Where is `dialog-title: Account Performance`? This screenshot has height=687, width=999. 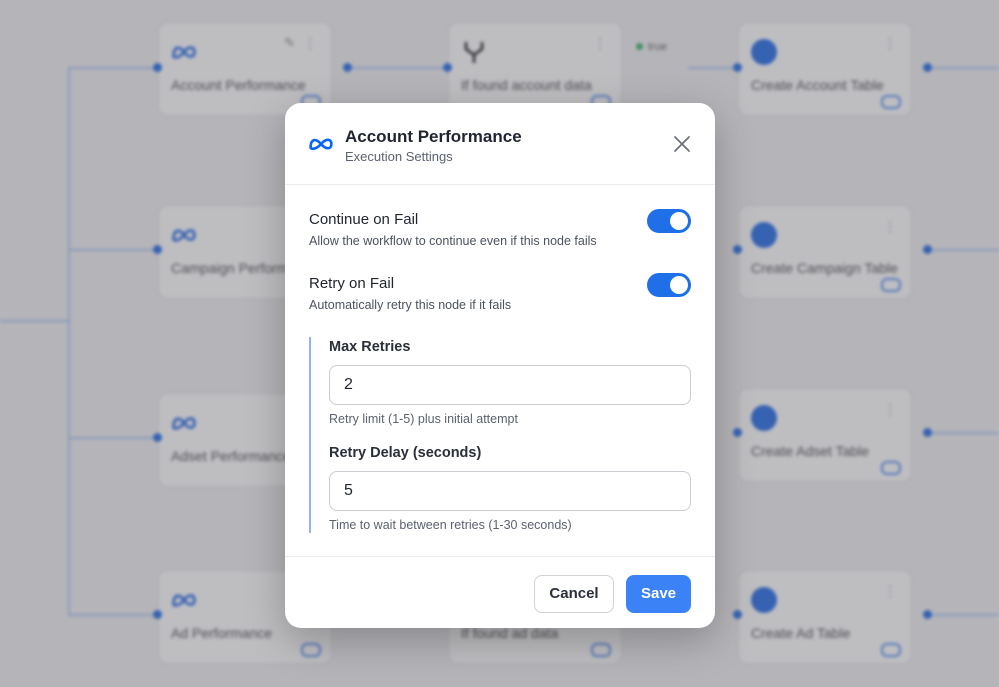
dialog-title: Account Performance is located at coordinates (433, 136).